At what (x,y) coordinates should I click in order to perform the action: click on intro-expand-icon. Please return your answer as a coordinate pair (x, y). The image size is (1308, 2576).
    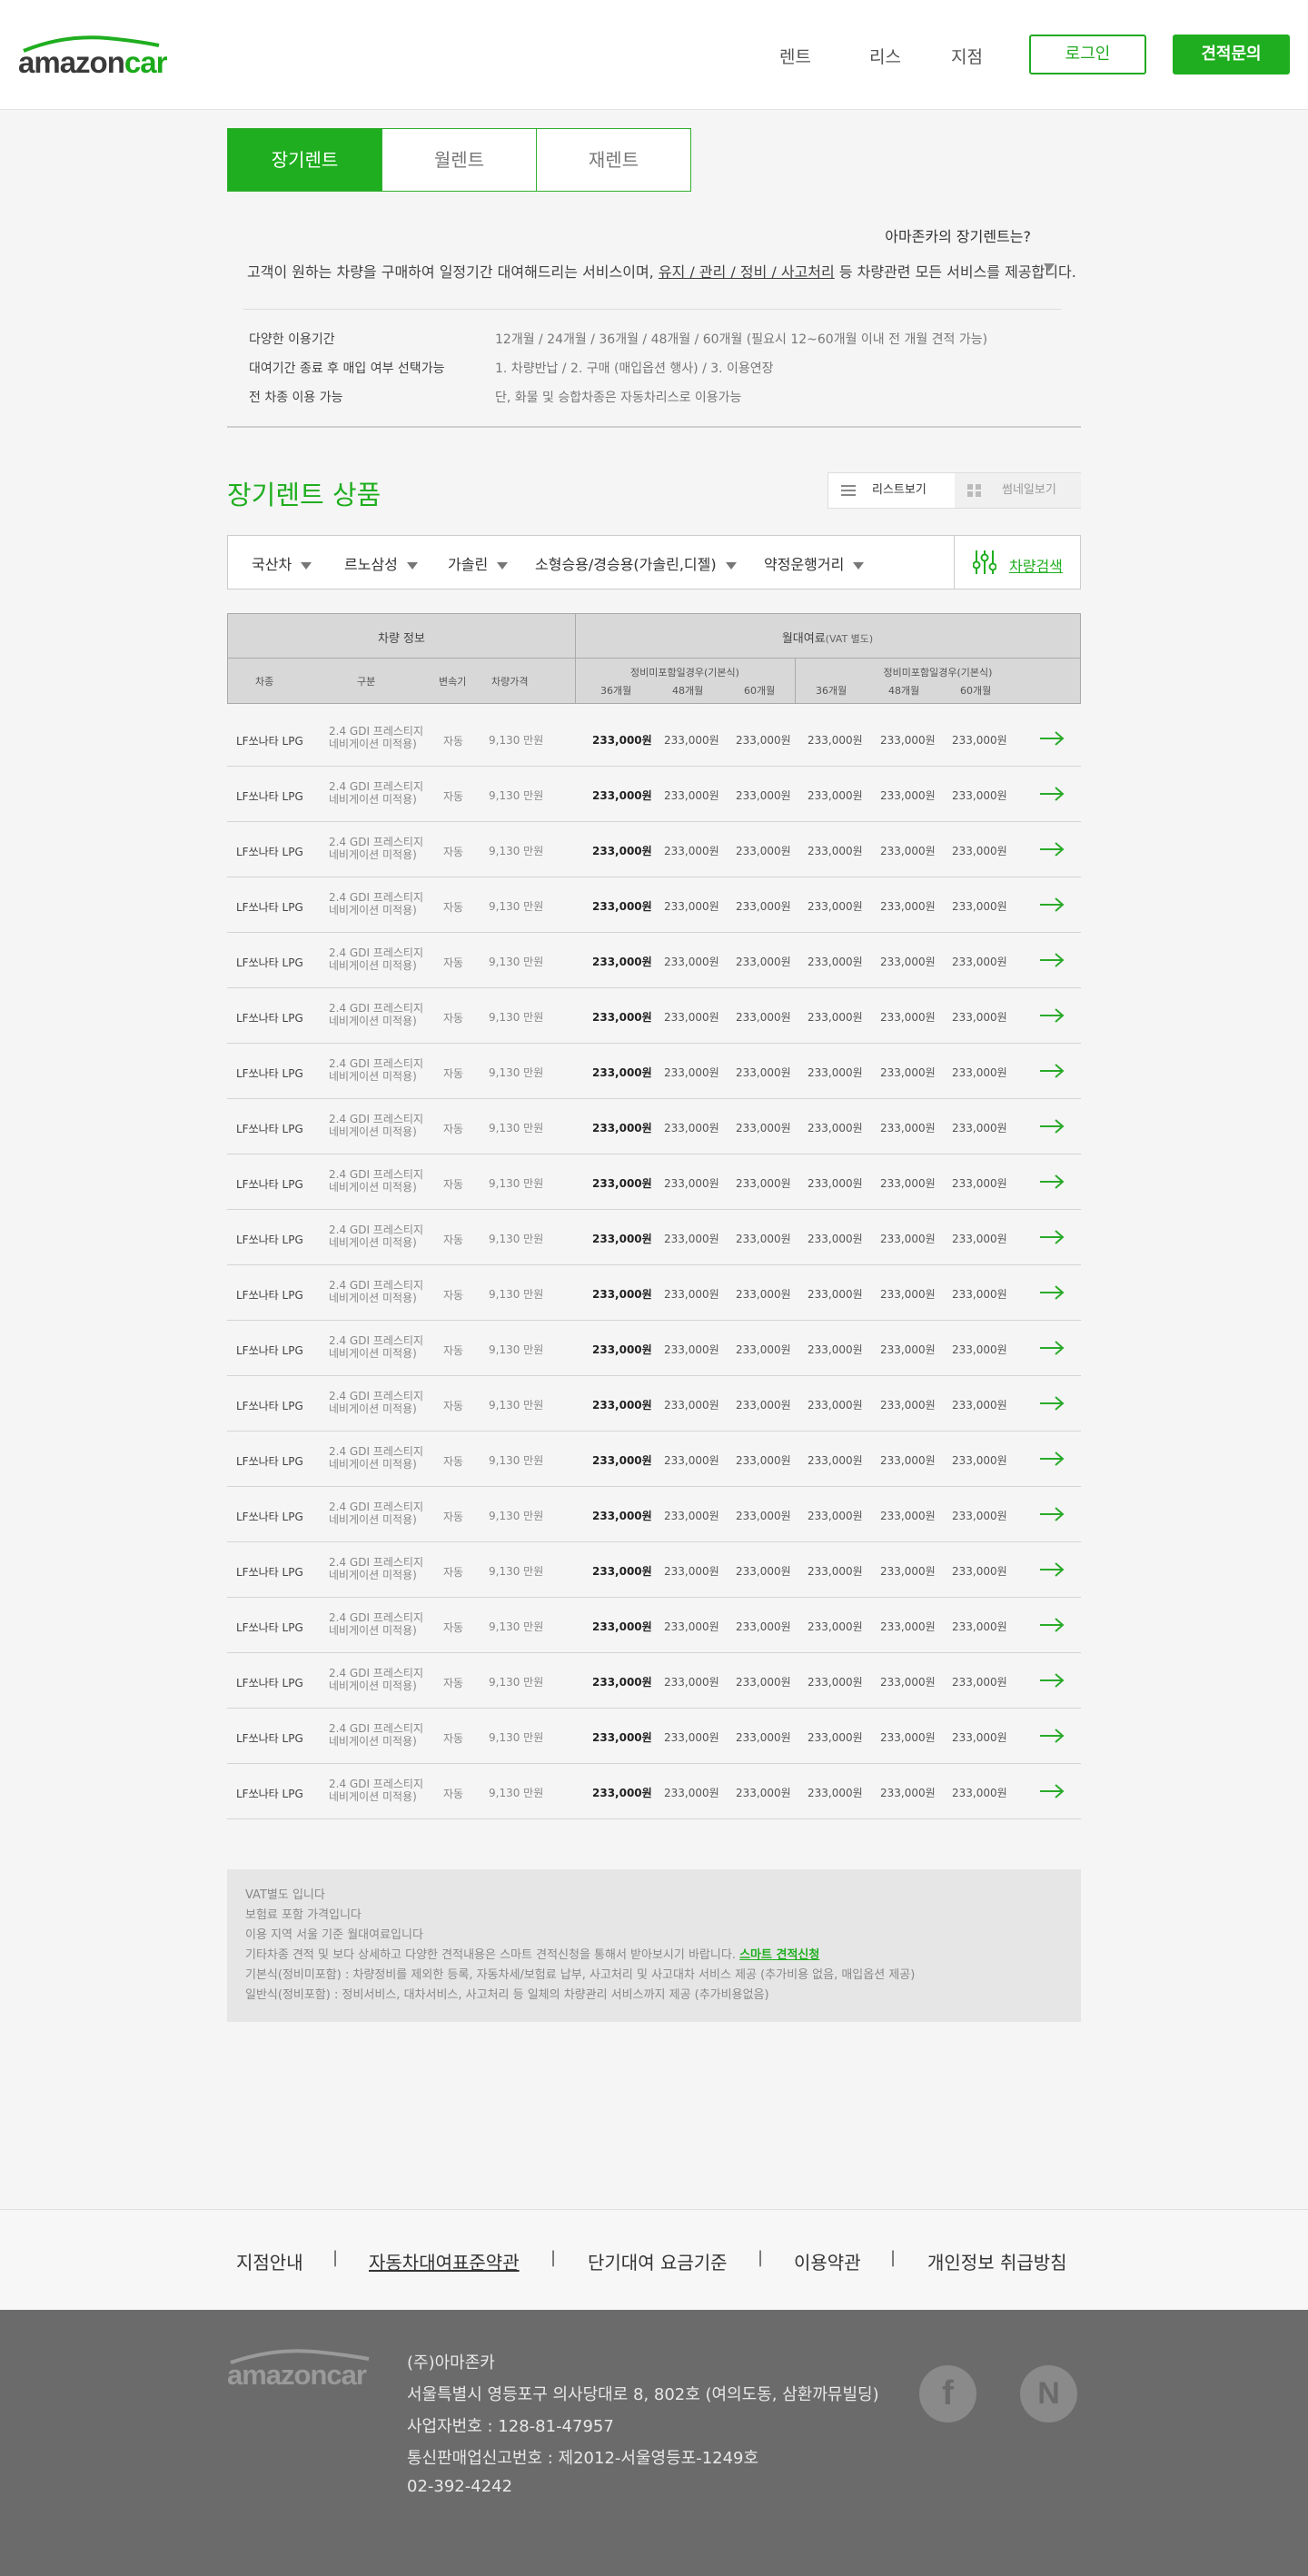
    Looking at the image, I should click on (1049, 267).